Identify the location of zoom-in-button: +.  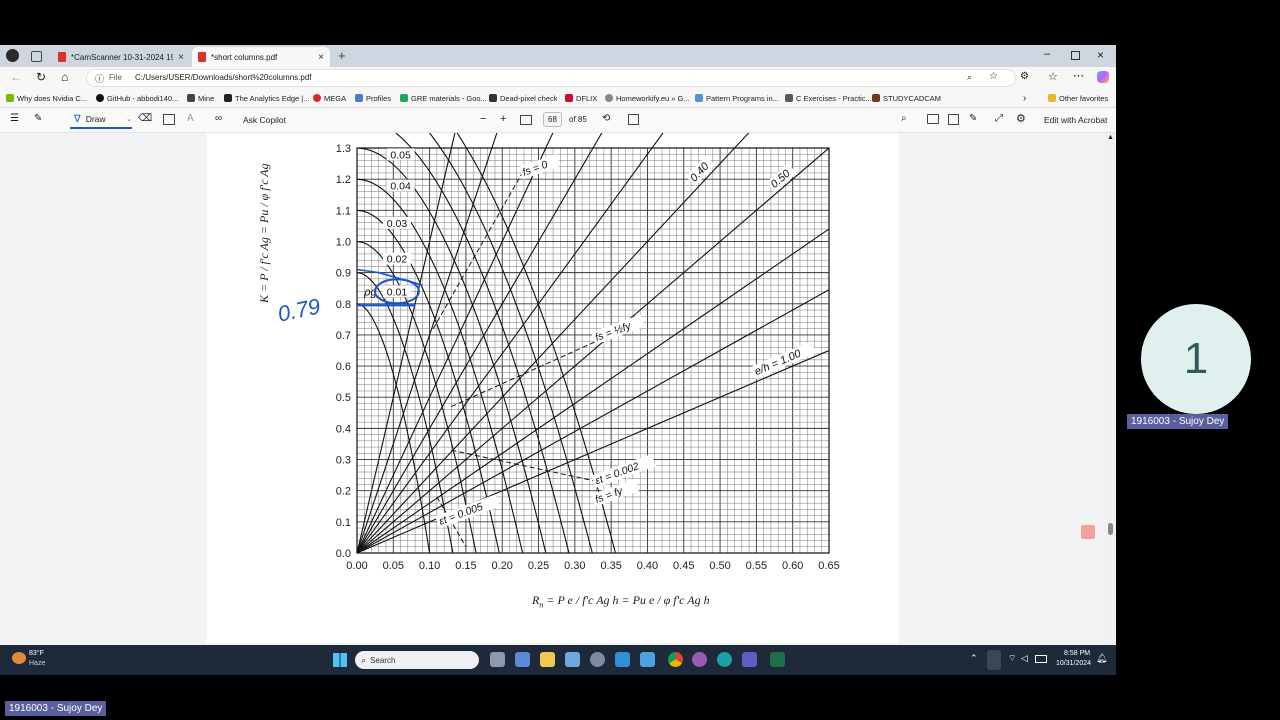
(503, 119).